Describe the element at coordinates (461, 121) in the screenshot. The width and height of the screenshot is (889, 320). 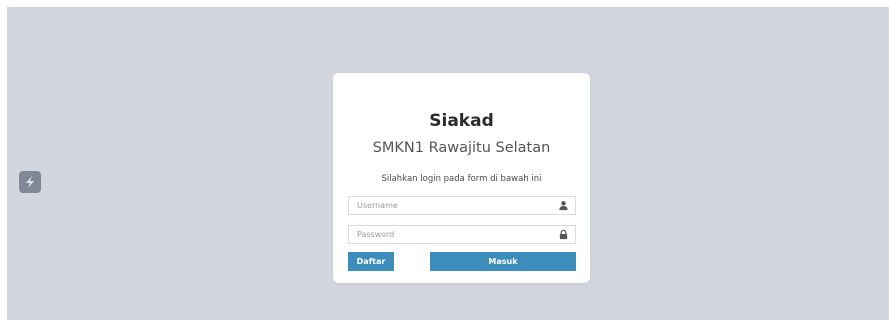
I see `app-title: Siakad` at that location.